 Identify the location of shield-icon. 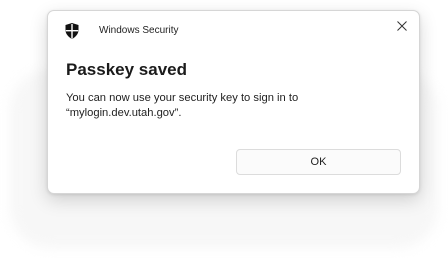
(72, 31).